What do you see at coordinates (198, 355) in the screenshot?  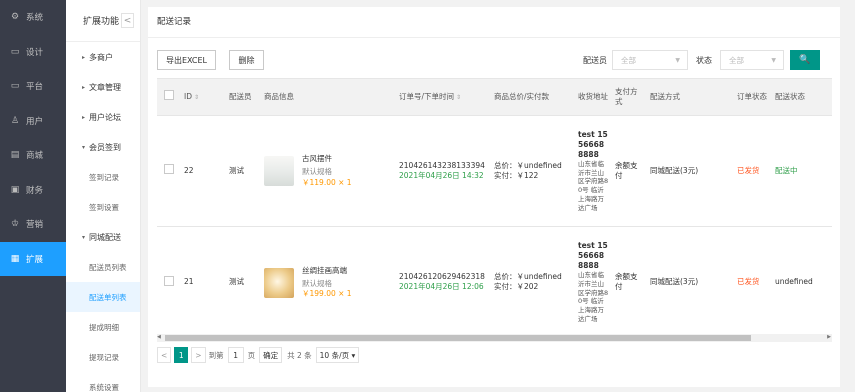 I see `next-page-button: >` at bounding box center [198, 355].